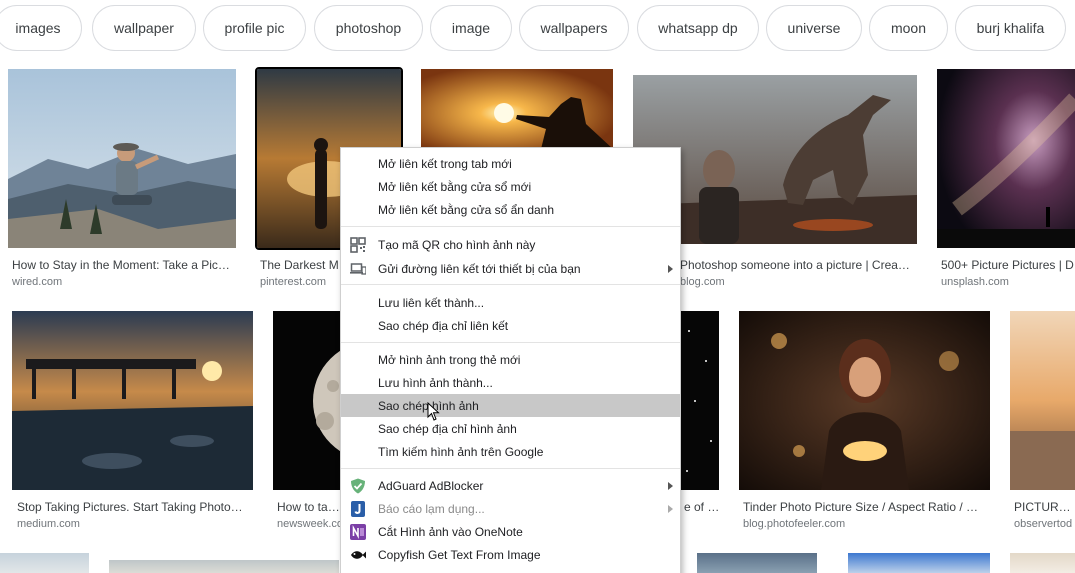 This screenshot has width=1075, height=573. Describe the element at coordinates (434, 411) in the screenshot. I see `mouse-cursor-icon` at that location.